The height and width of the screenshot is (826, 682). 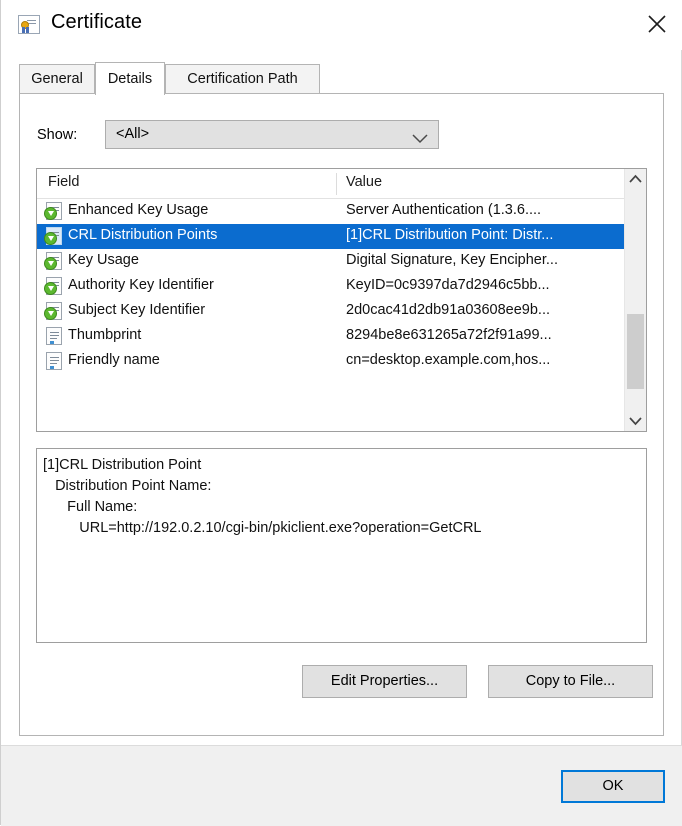 What do you see at coordinates (613, 786) in the screenshot?
I see `ok-button: OK` at bounding box center [613, 786].